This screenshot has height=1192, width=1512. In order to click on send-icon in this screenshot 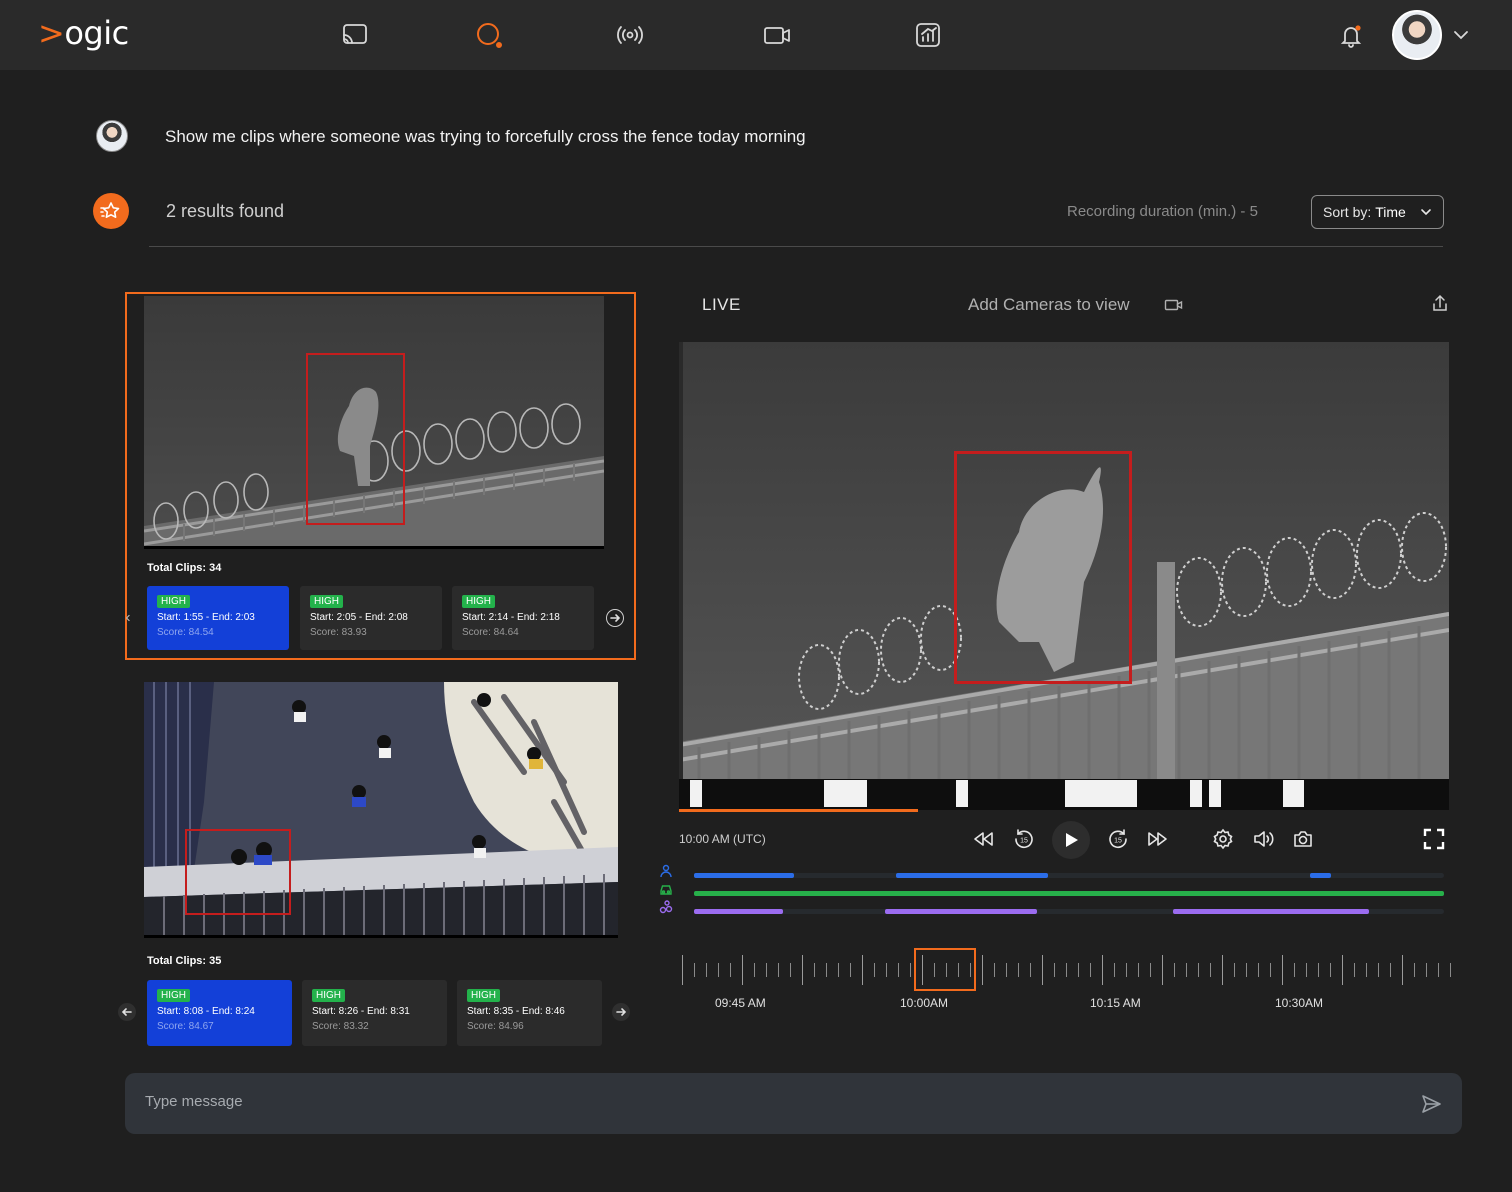, I will do `click(1431, 1104)`.